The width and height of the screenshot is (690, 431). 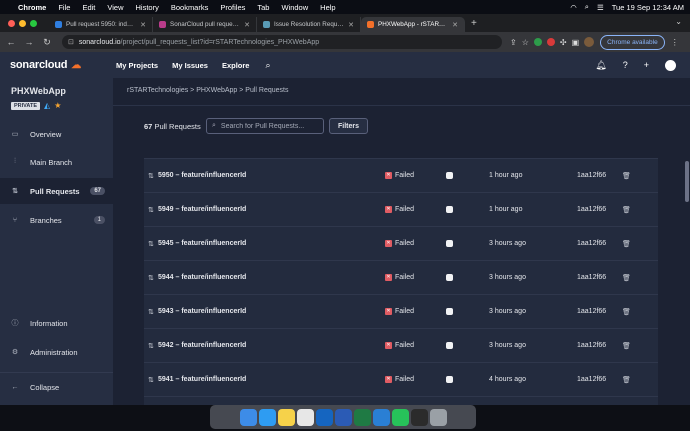 What do you see at coordinates (202, 379) in the screenshot?
I see `pull-request-title: 5941 – feature/influencerId` at bounding box center [202, 379].